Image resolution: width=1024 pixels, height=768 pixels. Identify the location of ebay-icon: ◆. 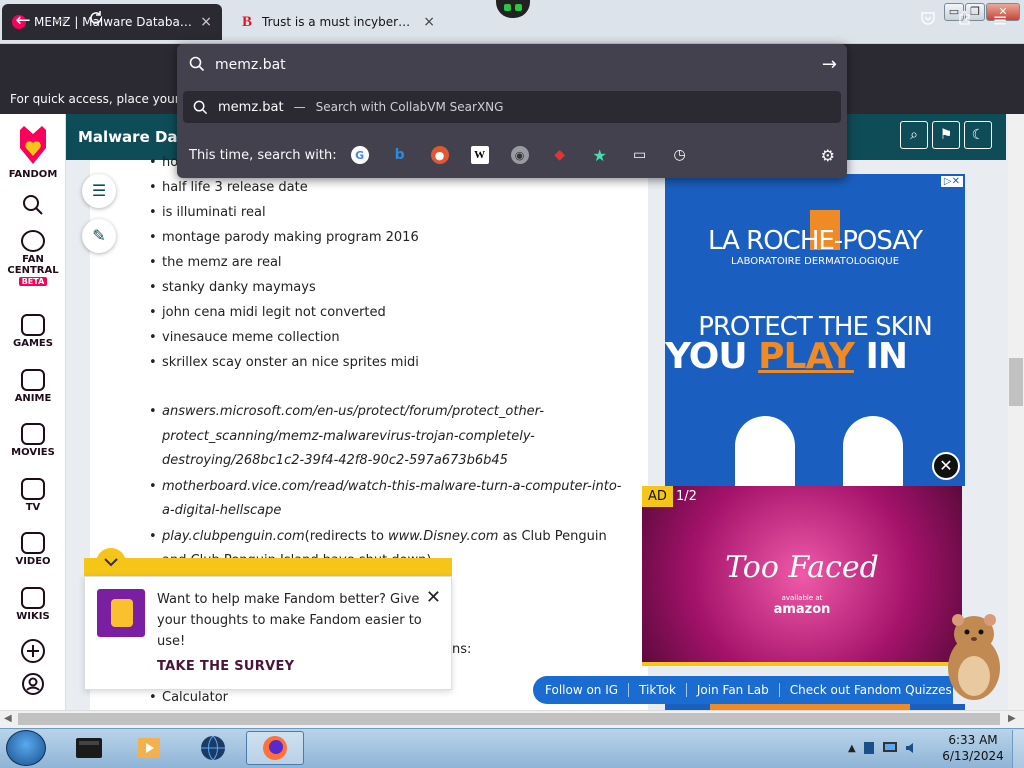
(560, 155).